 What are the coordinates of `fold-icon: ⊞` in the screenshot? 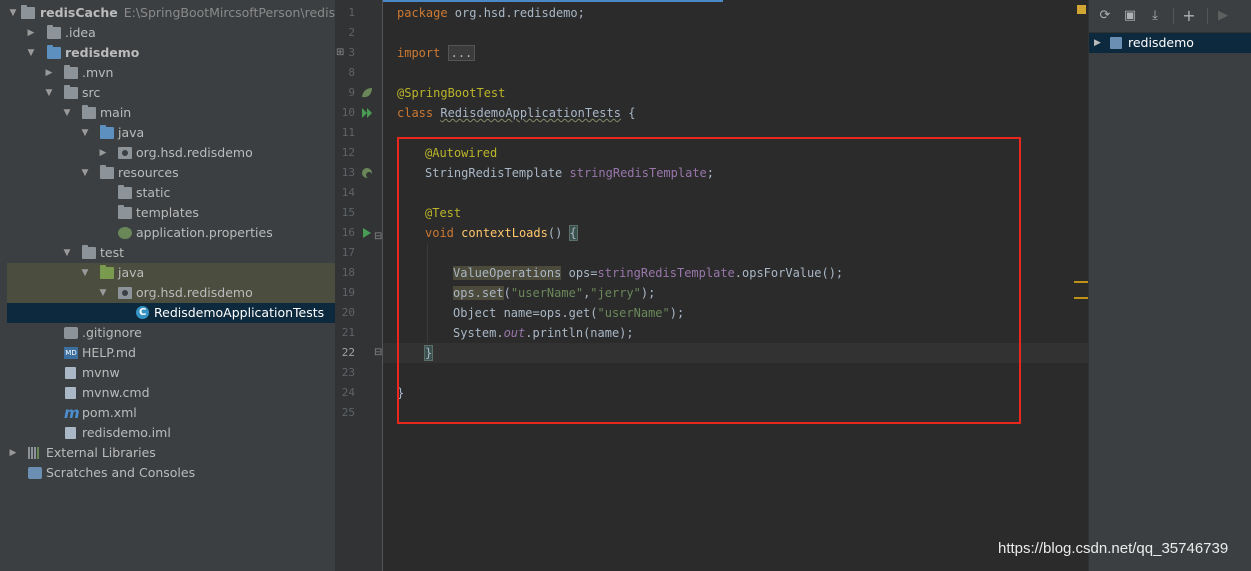 It's located at (340, 53).